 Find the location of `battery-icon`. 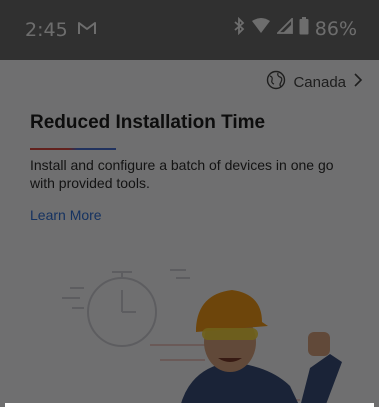

battery-icon is located at coordinates (304, 28).